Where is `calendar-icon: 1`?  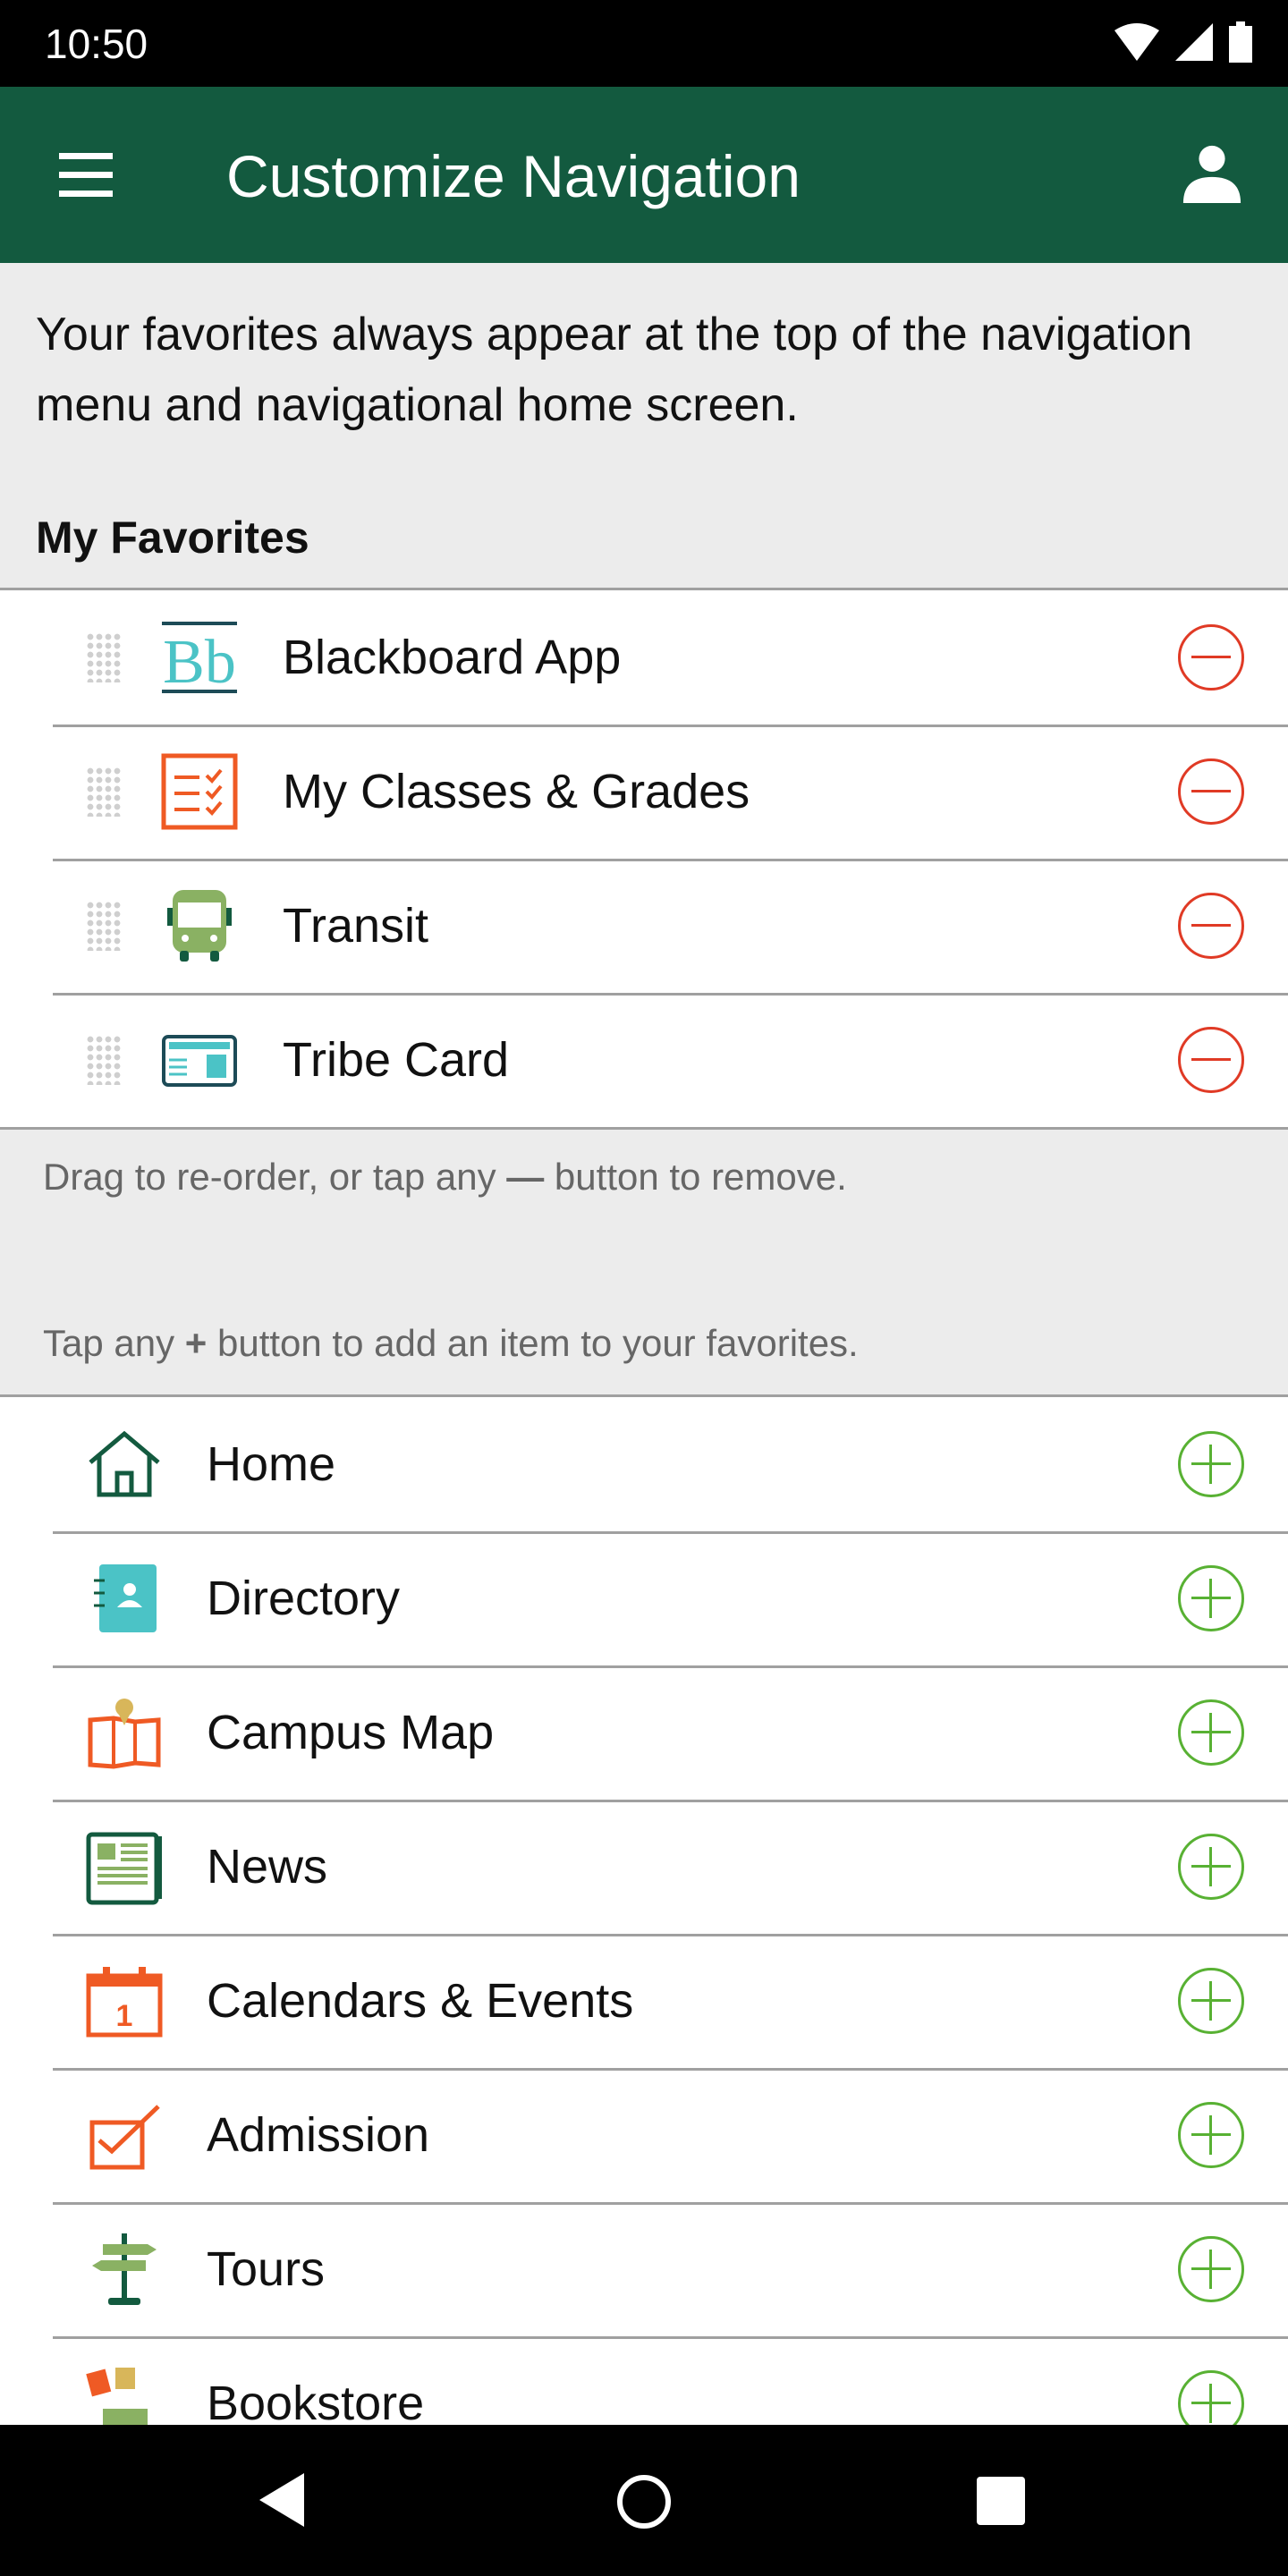
calendar-icon: 1 is located at coordinates (124, 2001).